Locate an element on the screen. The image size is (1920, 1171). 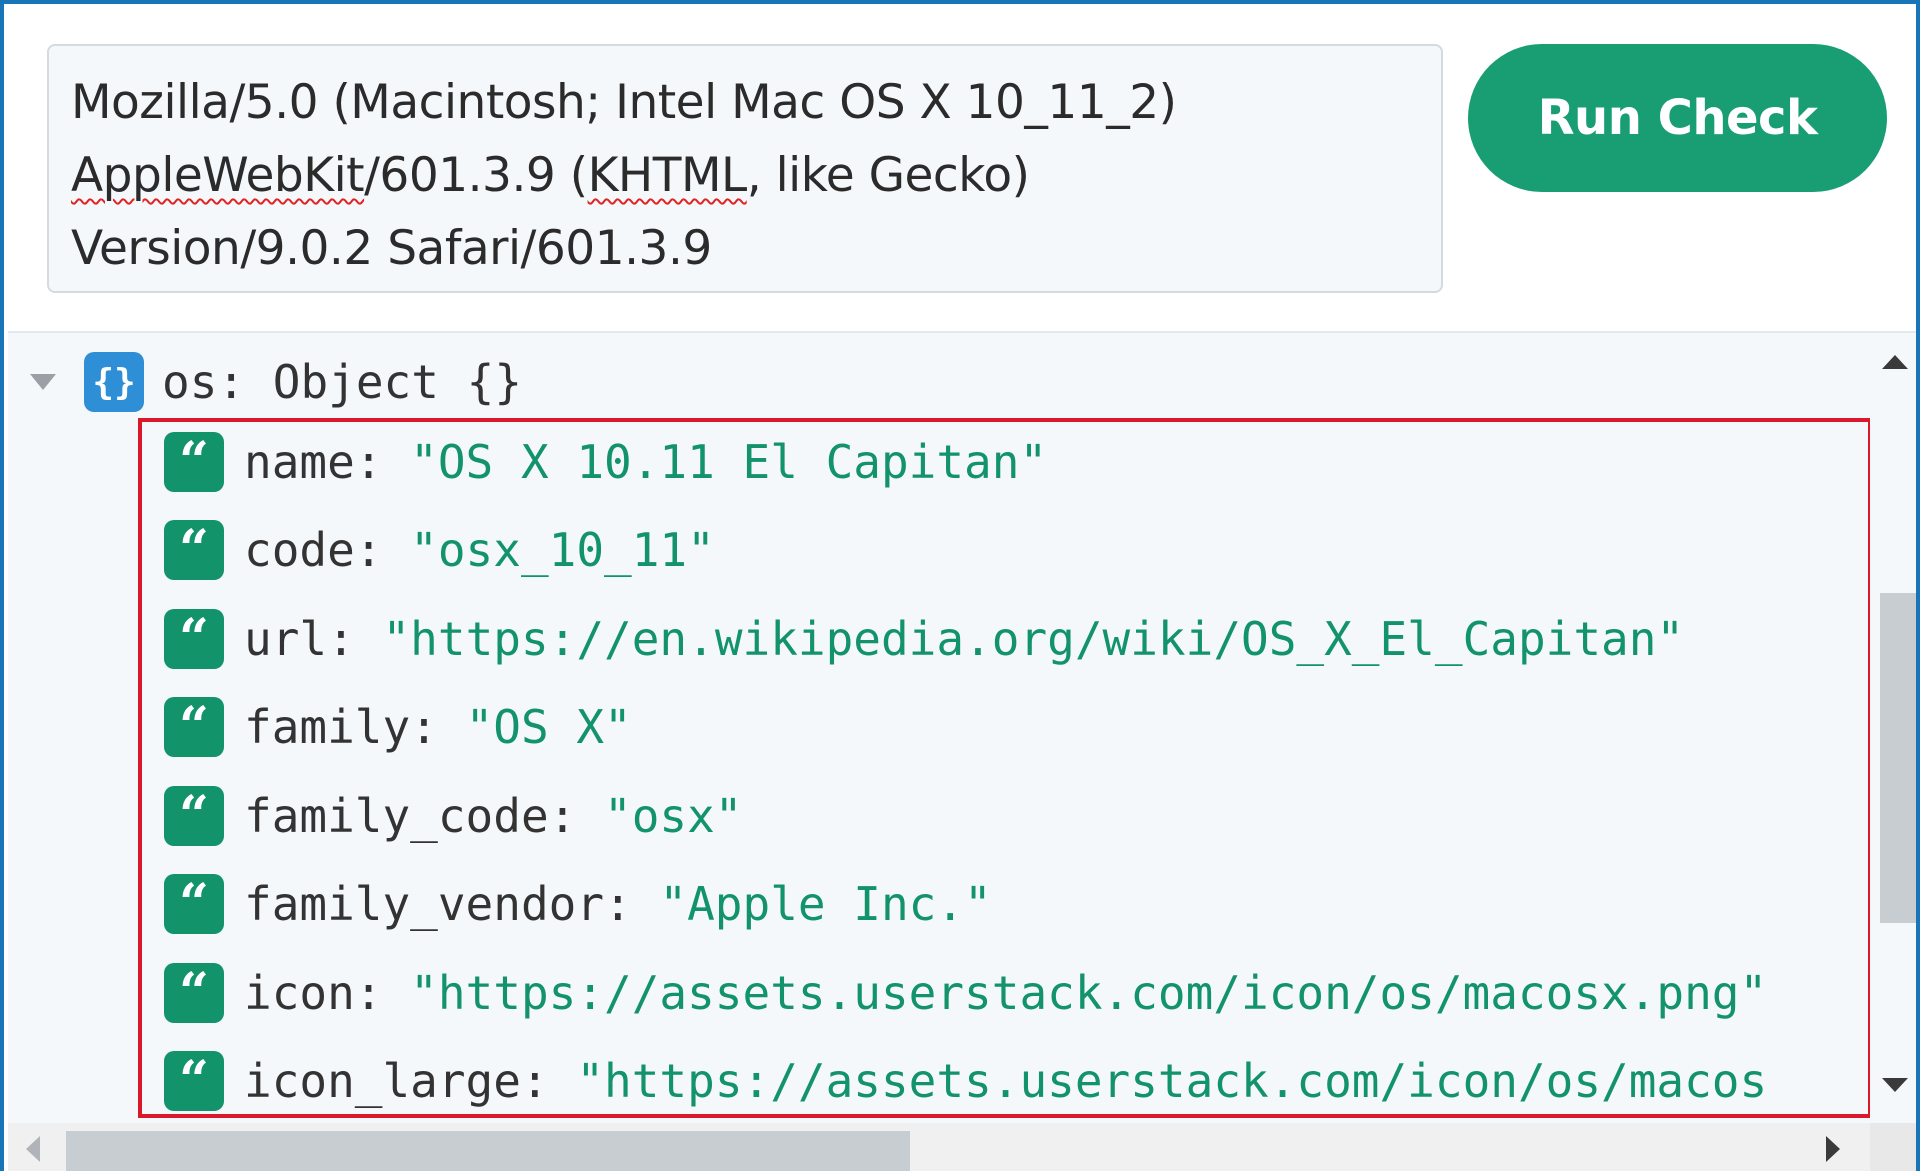
property-row-family-code: “ family_code: "osx" is located at coordinates (453, 816).